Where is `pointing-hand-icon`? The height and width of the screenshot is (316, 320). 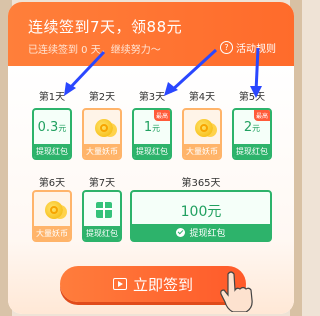 pointing-hand-icon is located at coordinates (236, 291).